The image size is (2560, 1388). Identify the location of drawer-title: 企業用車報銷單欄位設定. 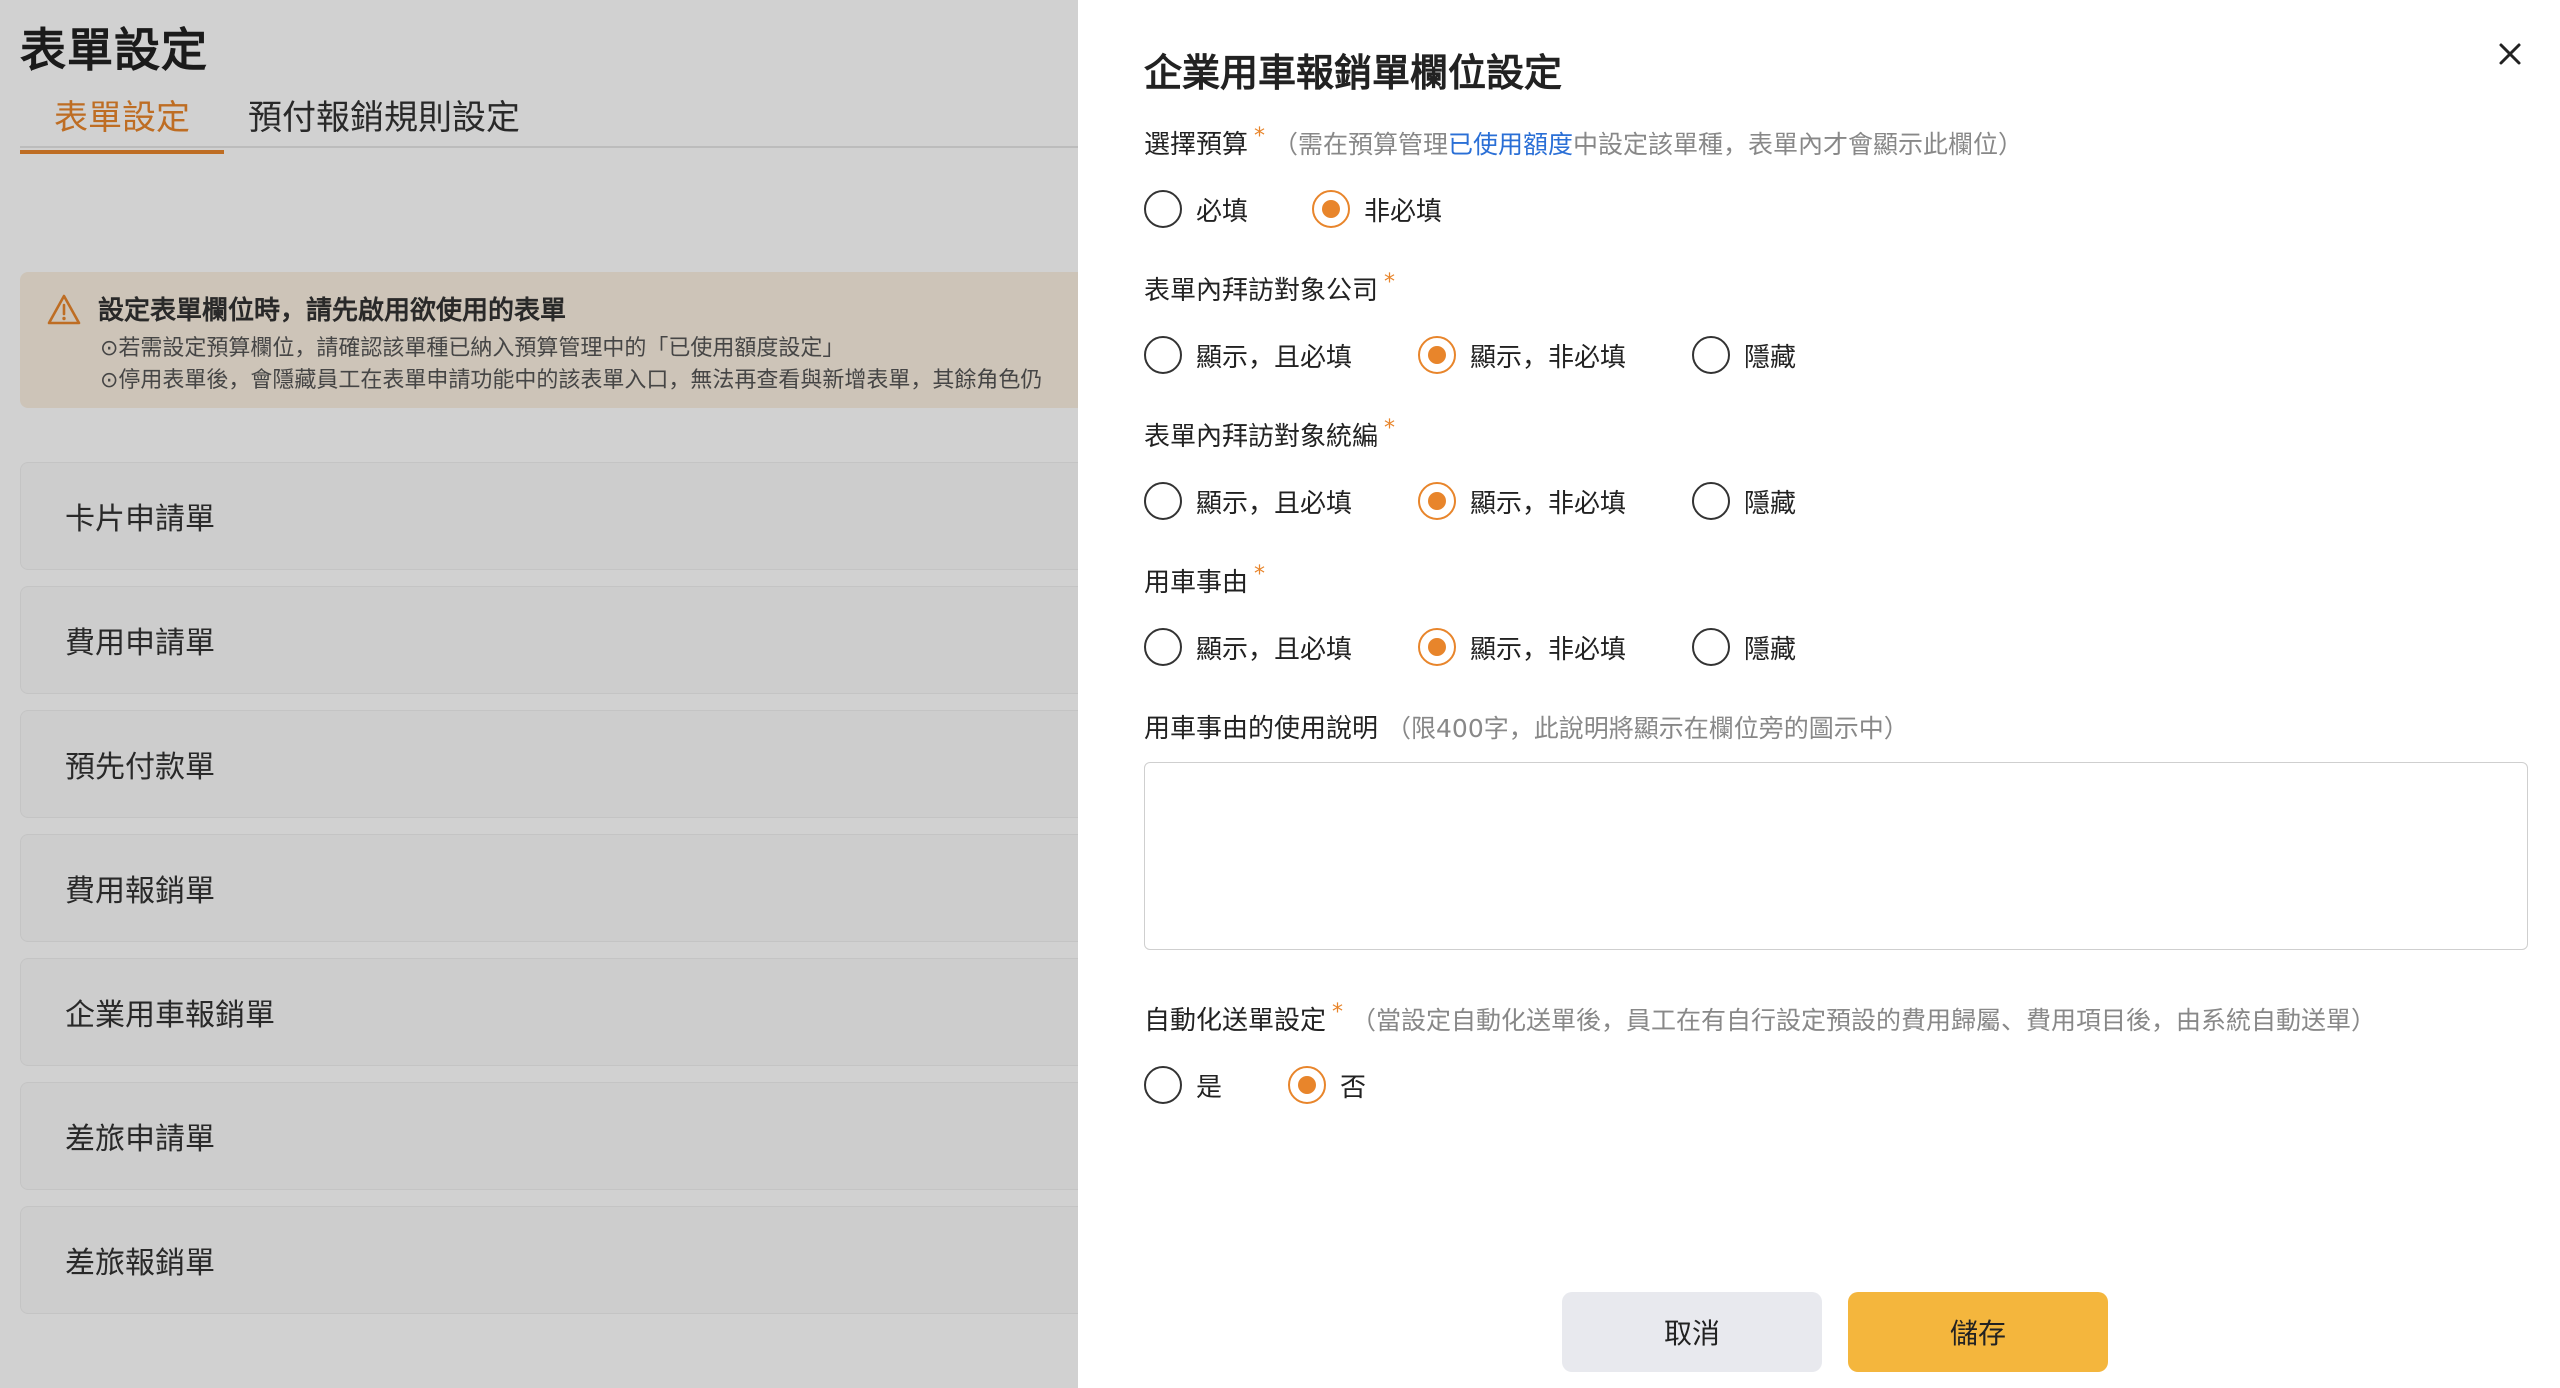
(1353, 73).